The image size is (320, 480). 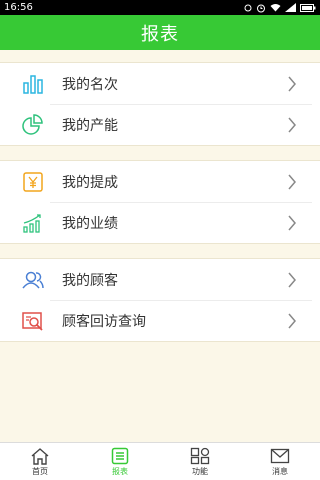 I want to click on tab-home: 首页, so click(x=40, y=461).